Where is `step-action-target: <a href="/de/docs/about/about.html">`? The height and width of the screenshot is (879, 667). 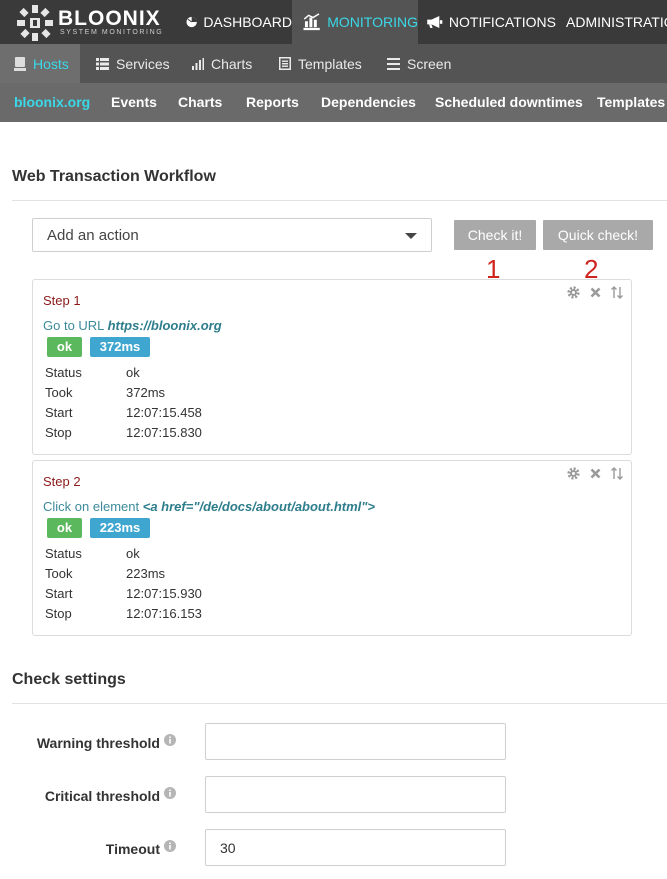 step-action-target: <a href="/de/docs/about/about.html"> is located at coordinates (259, 506).